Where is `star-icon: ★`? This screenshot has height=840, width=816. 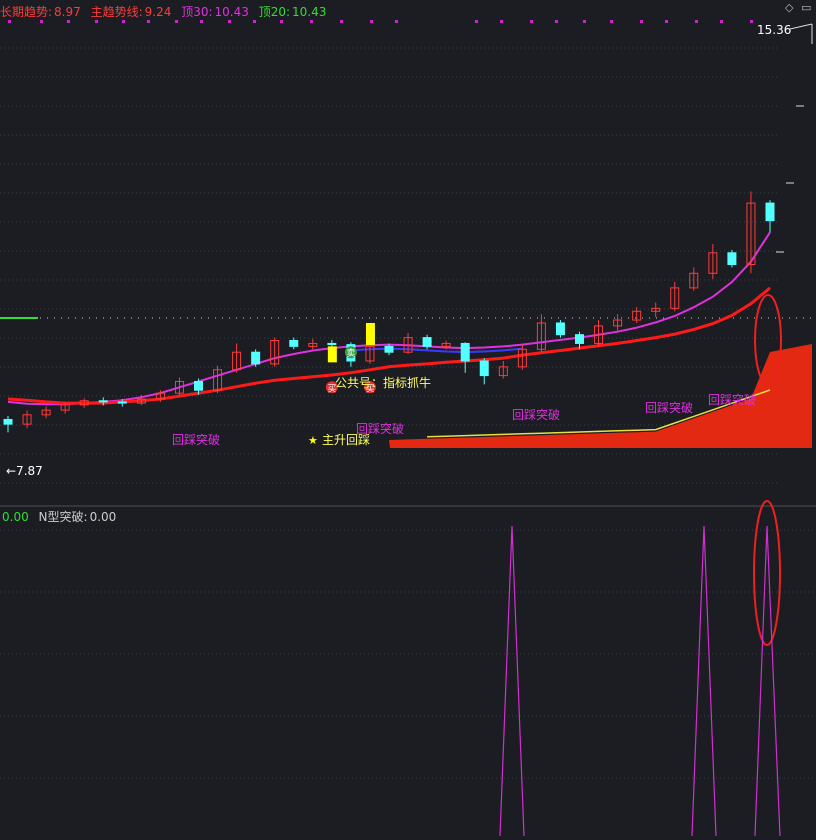
star-icon: ★ is located at coordinates (313, 440).